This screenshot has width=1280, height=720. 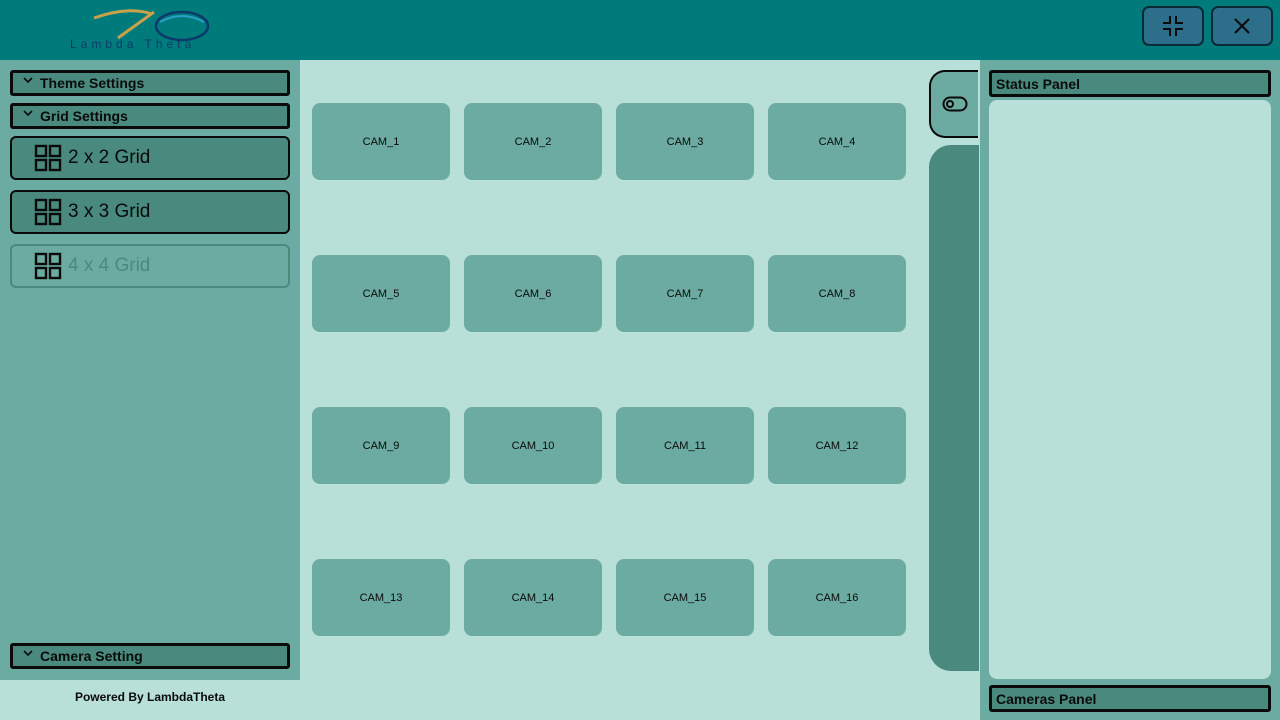 I want to click on compress-icon, so click(x=1173, y=26).